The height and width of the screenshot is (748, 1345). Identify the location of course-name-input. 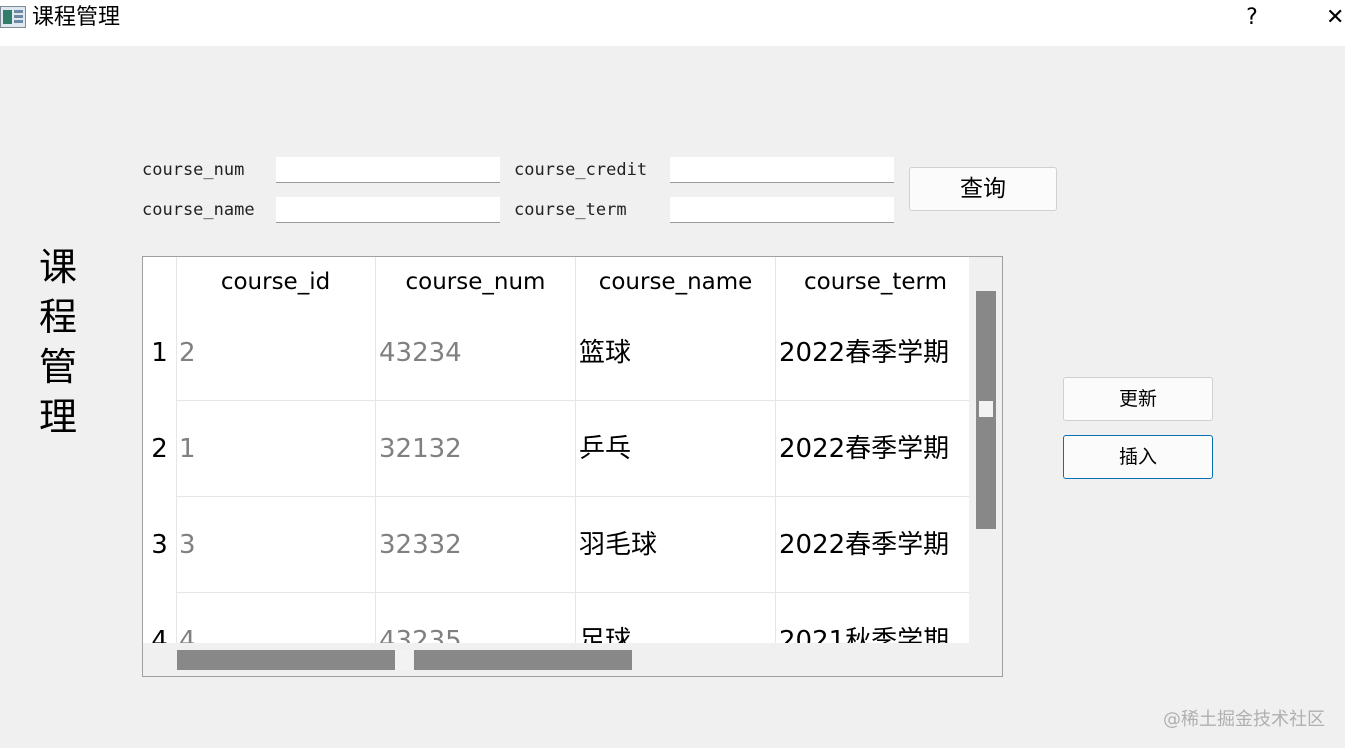
(388, 210).